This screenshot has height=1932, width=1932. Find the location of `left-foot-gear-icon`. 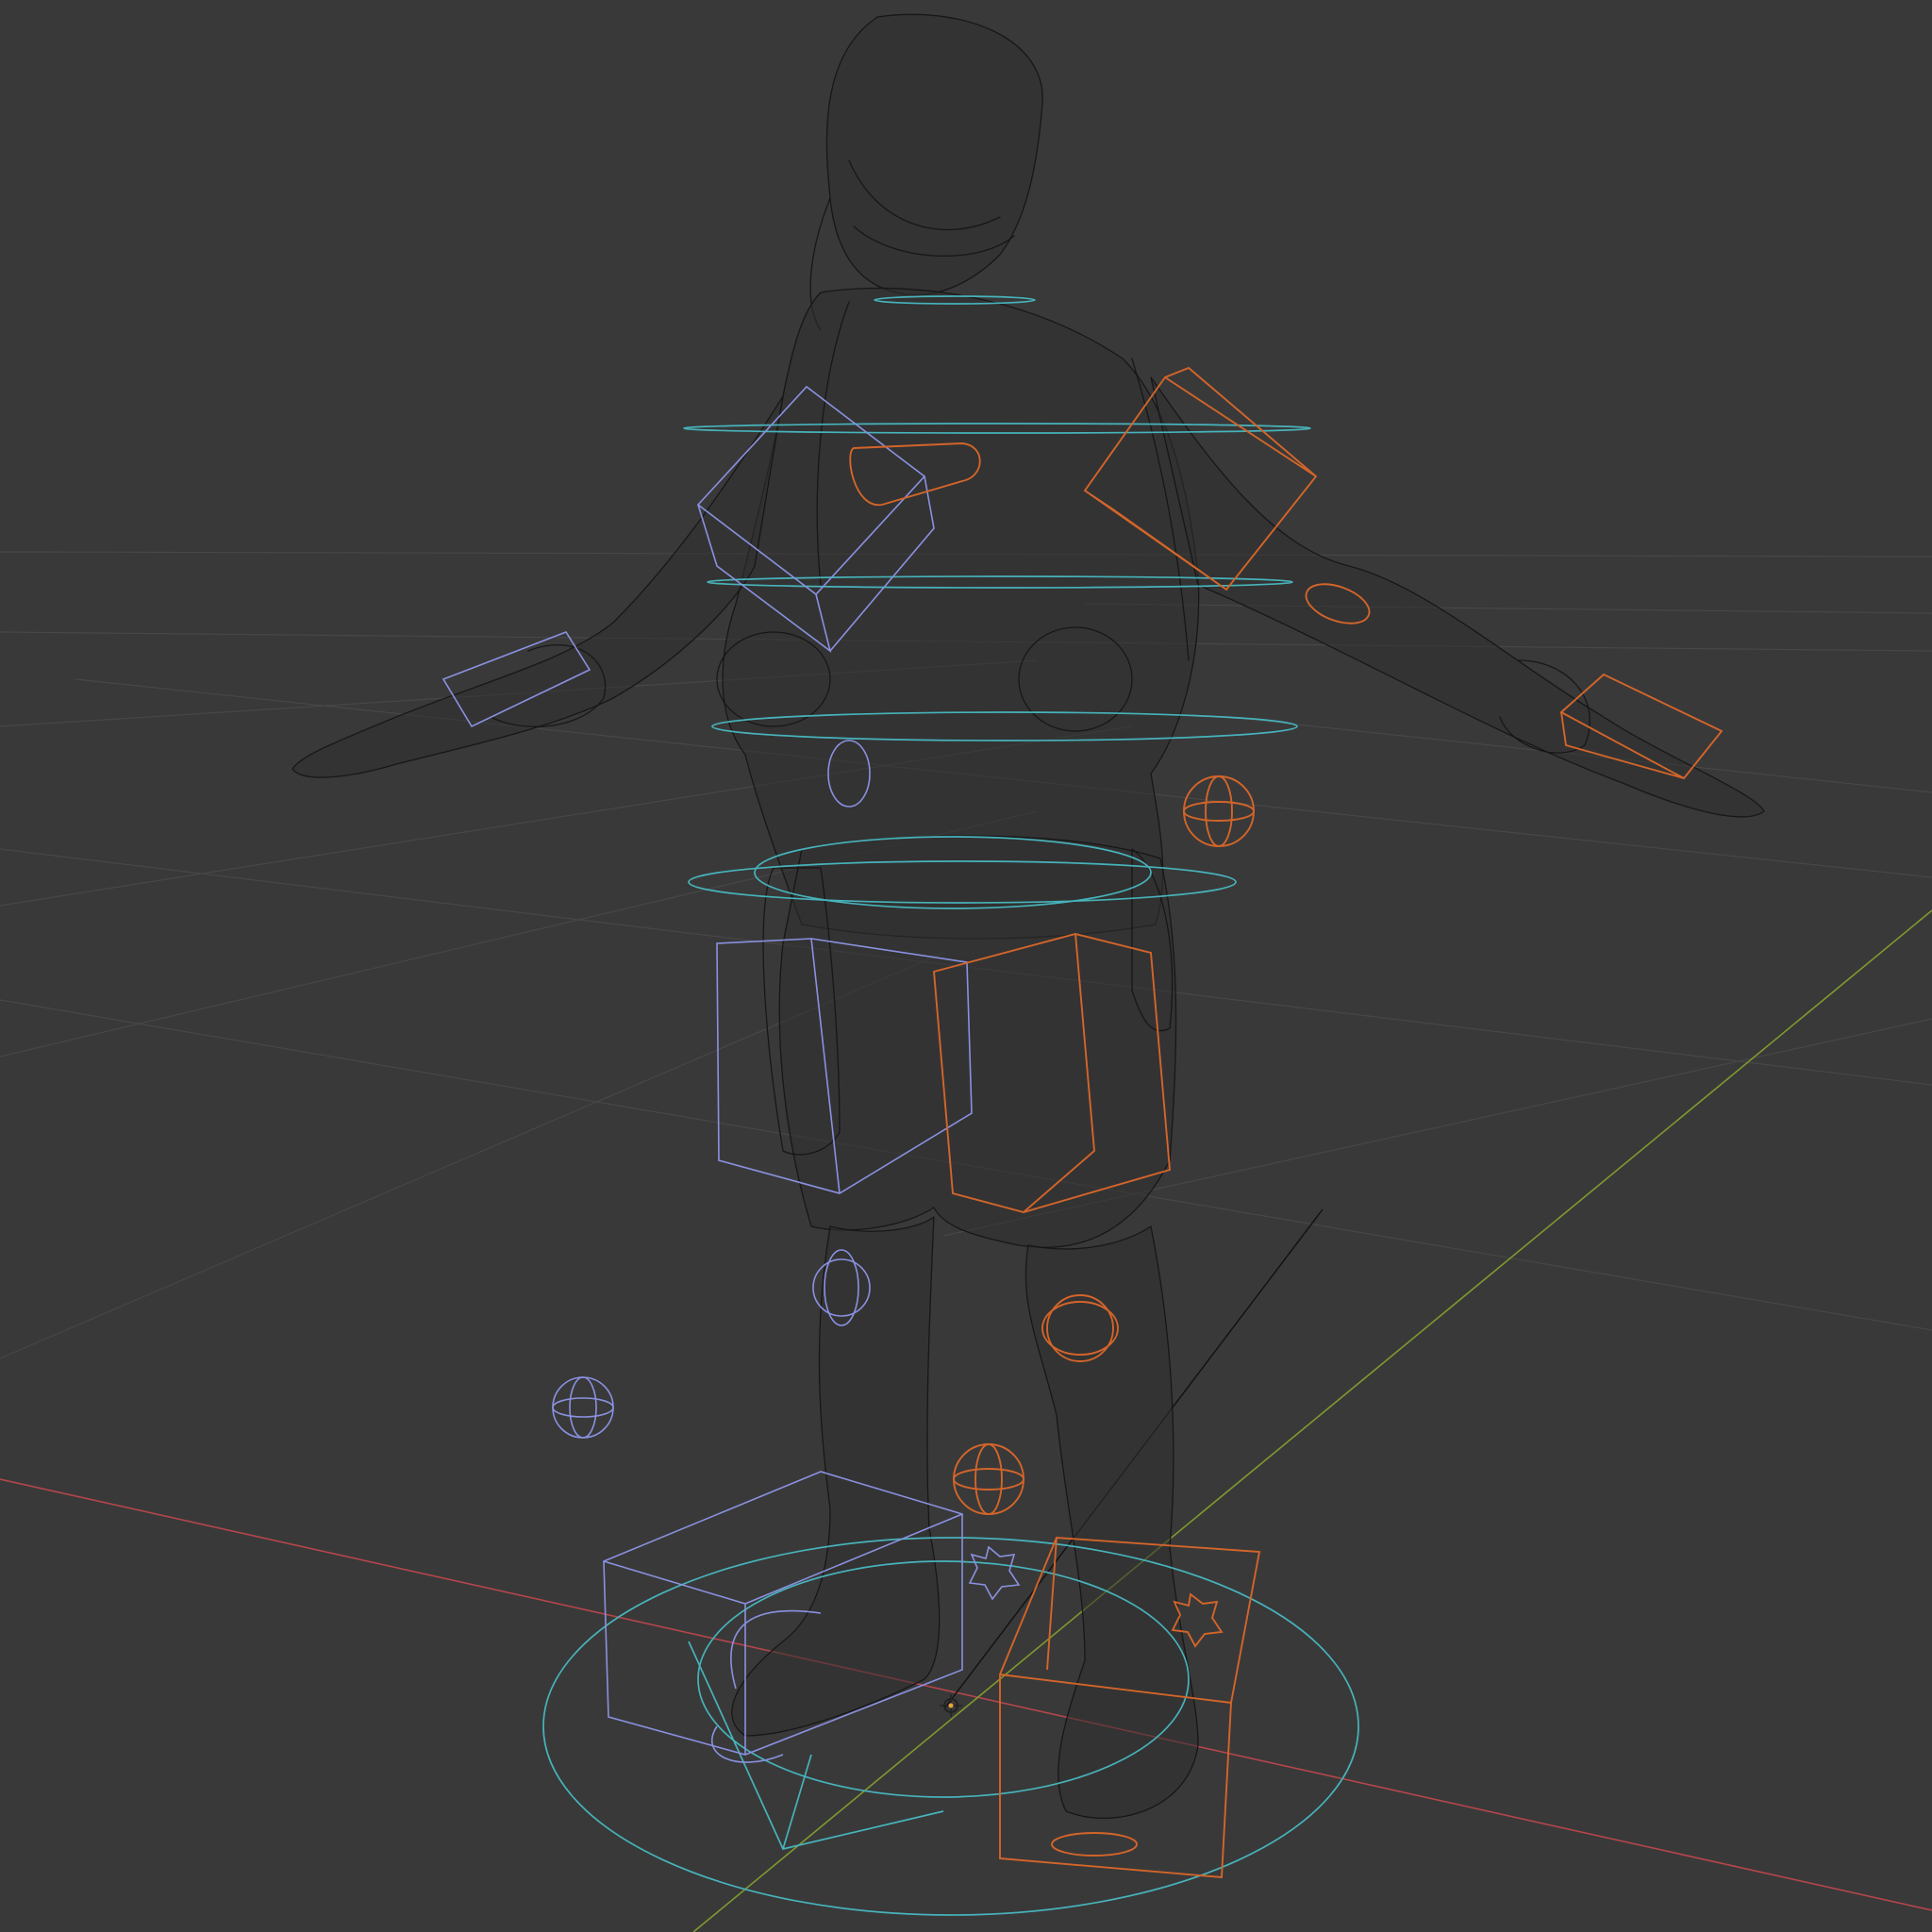

left-foot-gear-icon is located at coordinates (994, 1573).